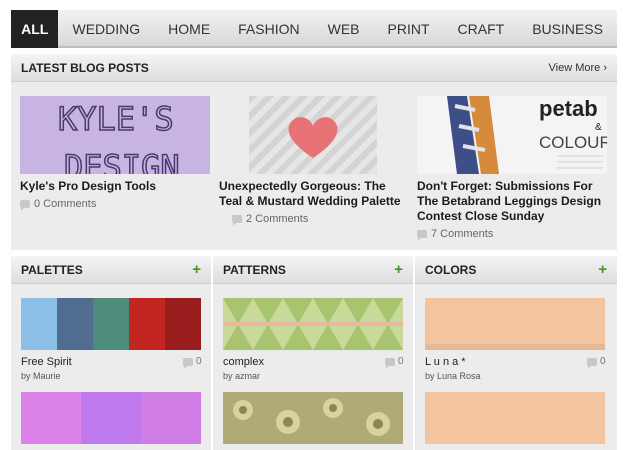 This screenshot has height=450, width=623. I want to click on nav-item-all: ALL, so click(35, 29).